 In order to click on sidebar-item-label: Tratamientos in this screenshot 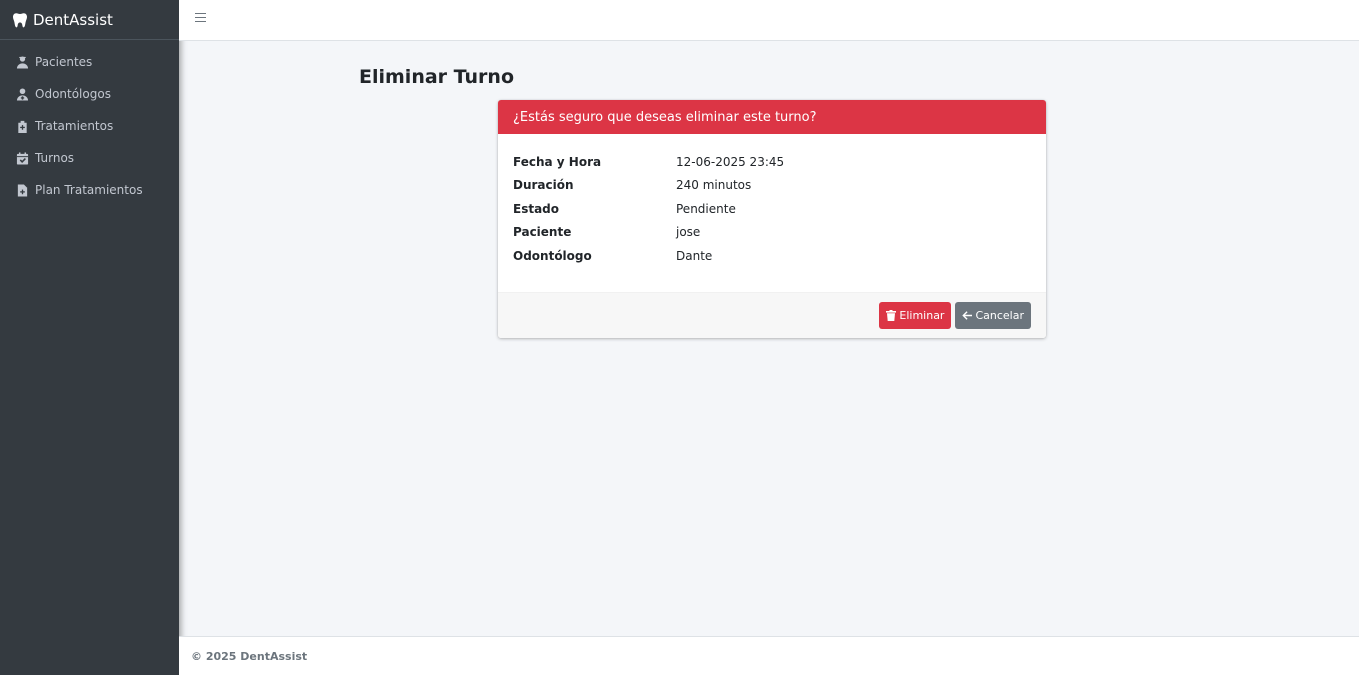, I will do `click(74, 126)`.